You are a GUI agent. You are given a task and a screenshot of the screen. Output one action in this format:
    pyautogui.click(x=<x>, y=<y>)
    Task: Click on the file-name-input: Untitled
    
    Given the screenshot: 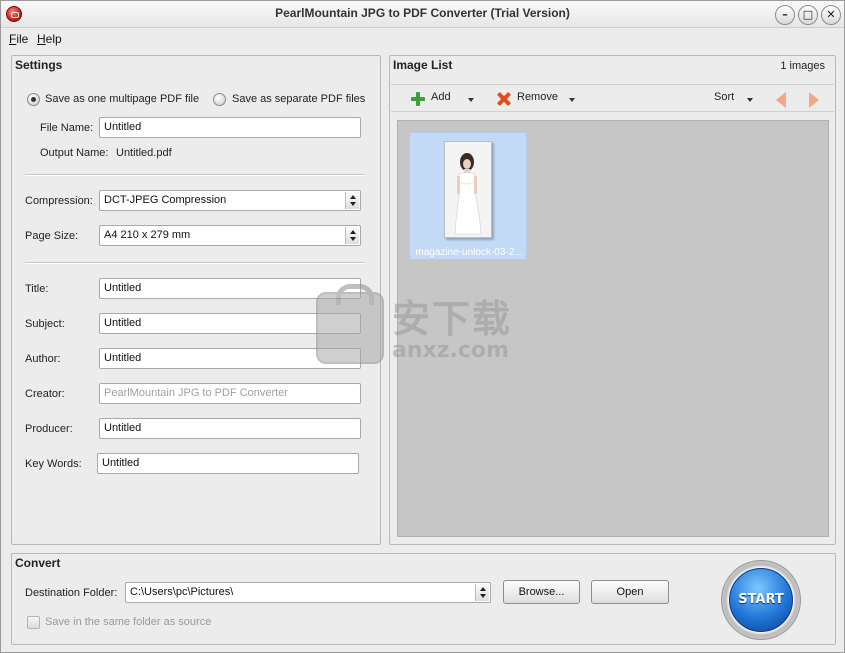 What is the action you would take?
    pyautogui.click(x=230, y=127)
    